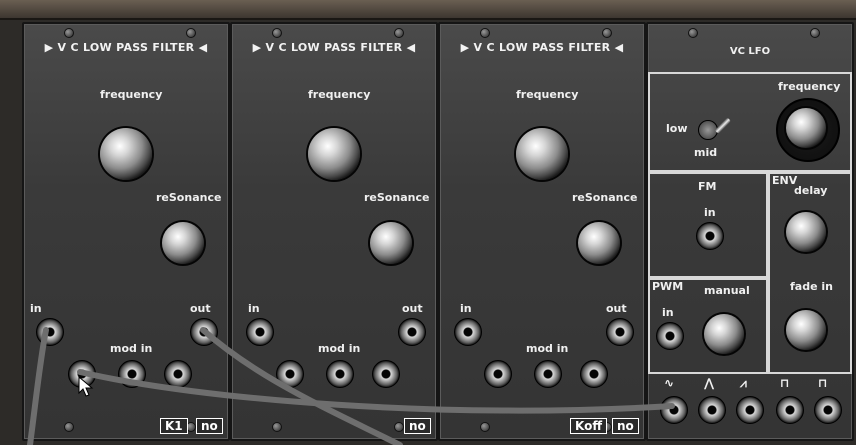 Image resolution: width=856 pixels, height=445 pixels. What do you see at coordinates (669, 383) in the screenshot?
I see `sine-wave-icon: ∿` at bounding box center [669, 383].